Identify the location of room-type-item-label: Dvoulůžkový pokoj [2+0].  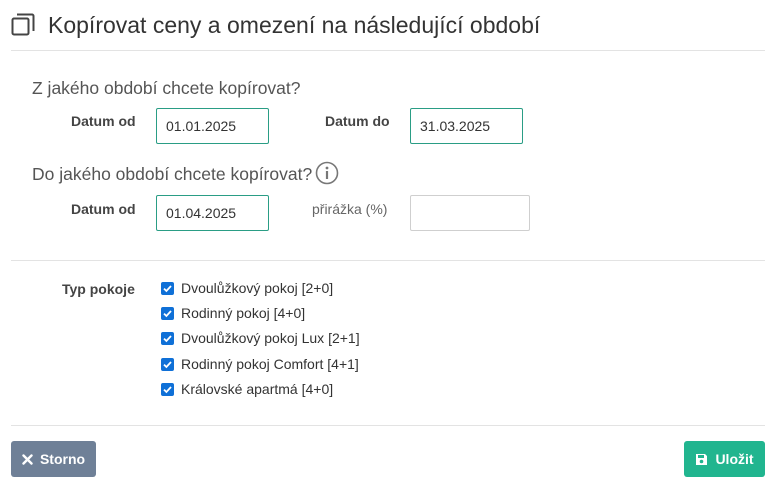
(257, 288).